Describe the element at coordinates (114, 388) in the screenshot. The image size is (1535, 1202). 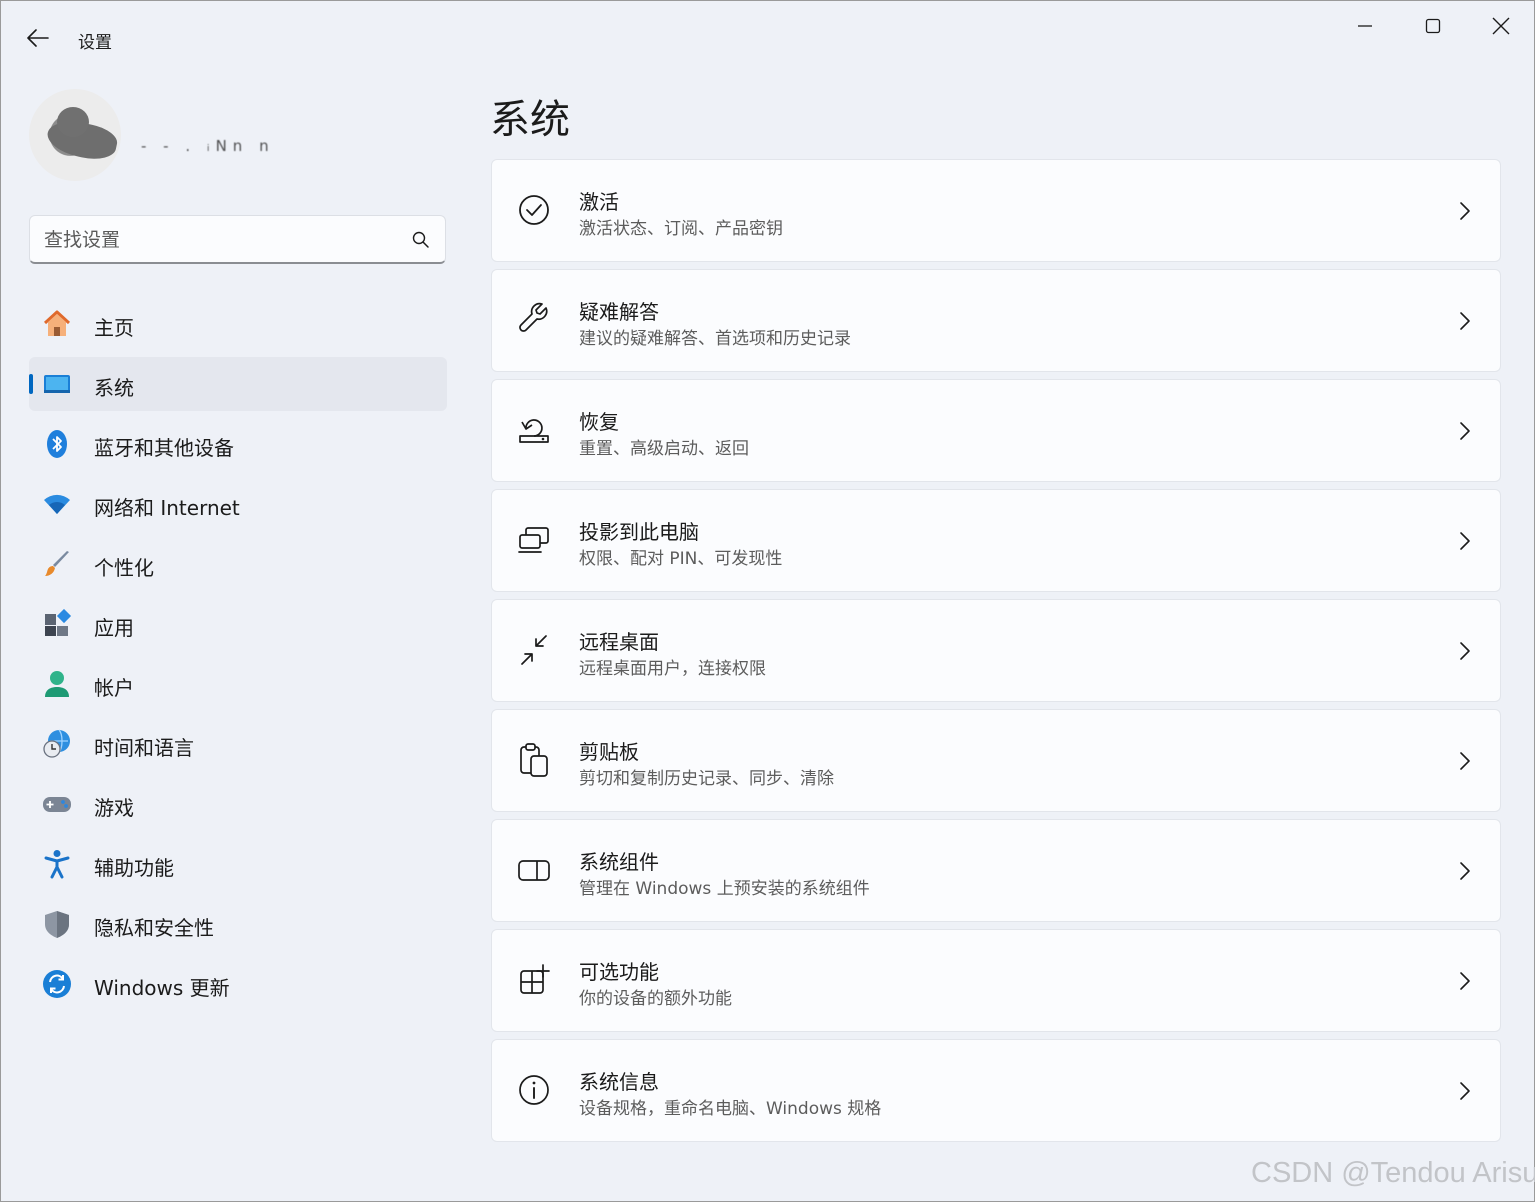
I see `sidebar-item-label: 系统` at that location.